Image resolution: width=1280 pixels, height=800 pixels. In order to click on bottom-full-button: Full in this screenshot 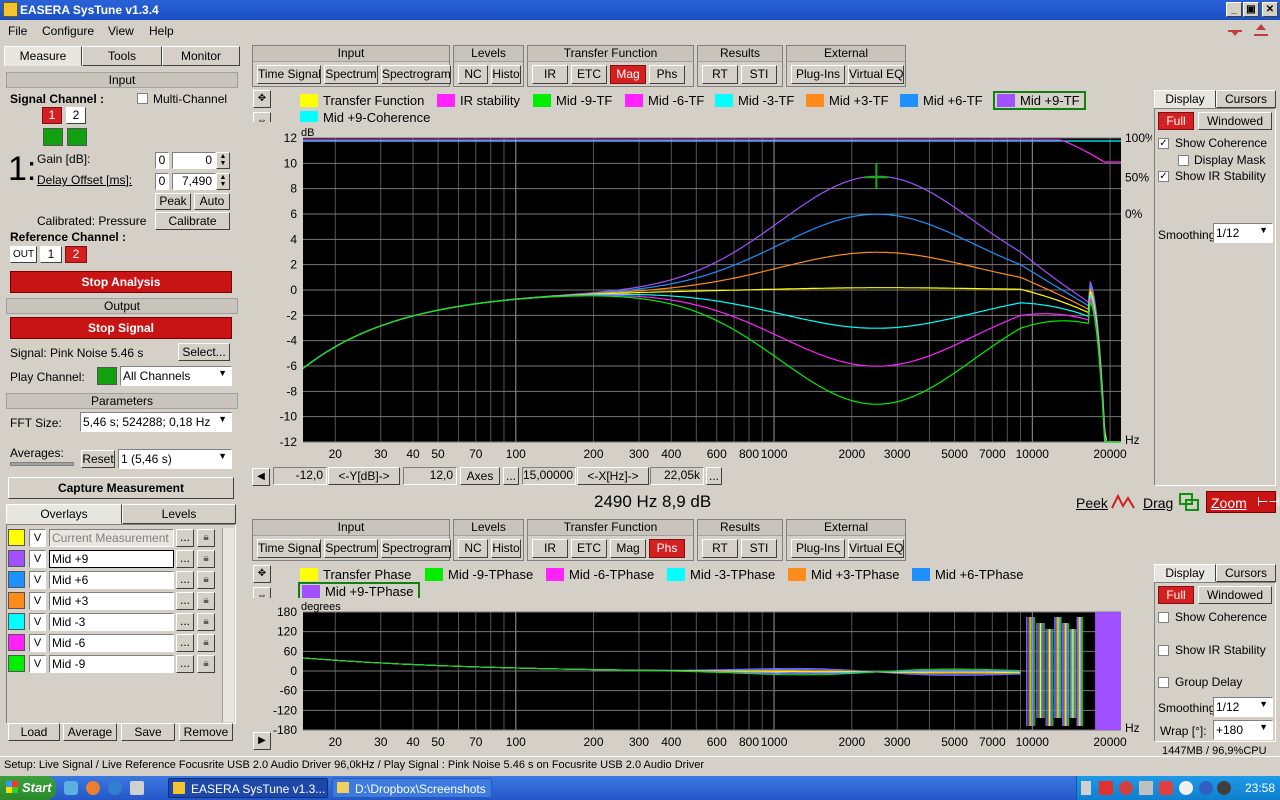, I will do `click(1176, 595)`.